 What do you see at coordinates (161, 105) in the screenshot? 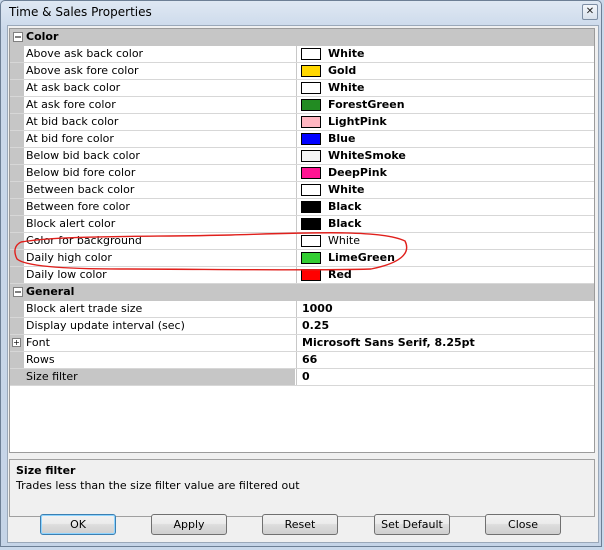
I see `property-name: At ask fore color` at bounding box center [161, 105].